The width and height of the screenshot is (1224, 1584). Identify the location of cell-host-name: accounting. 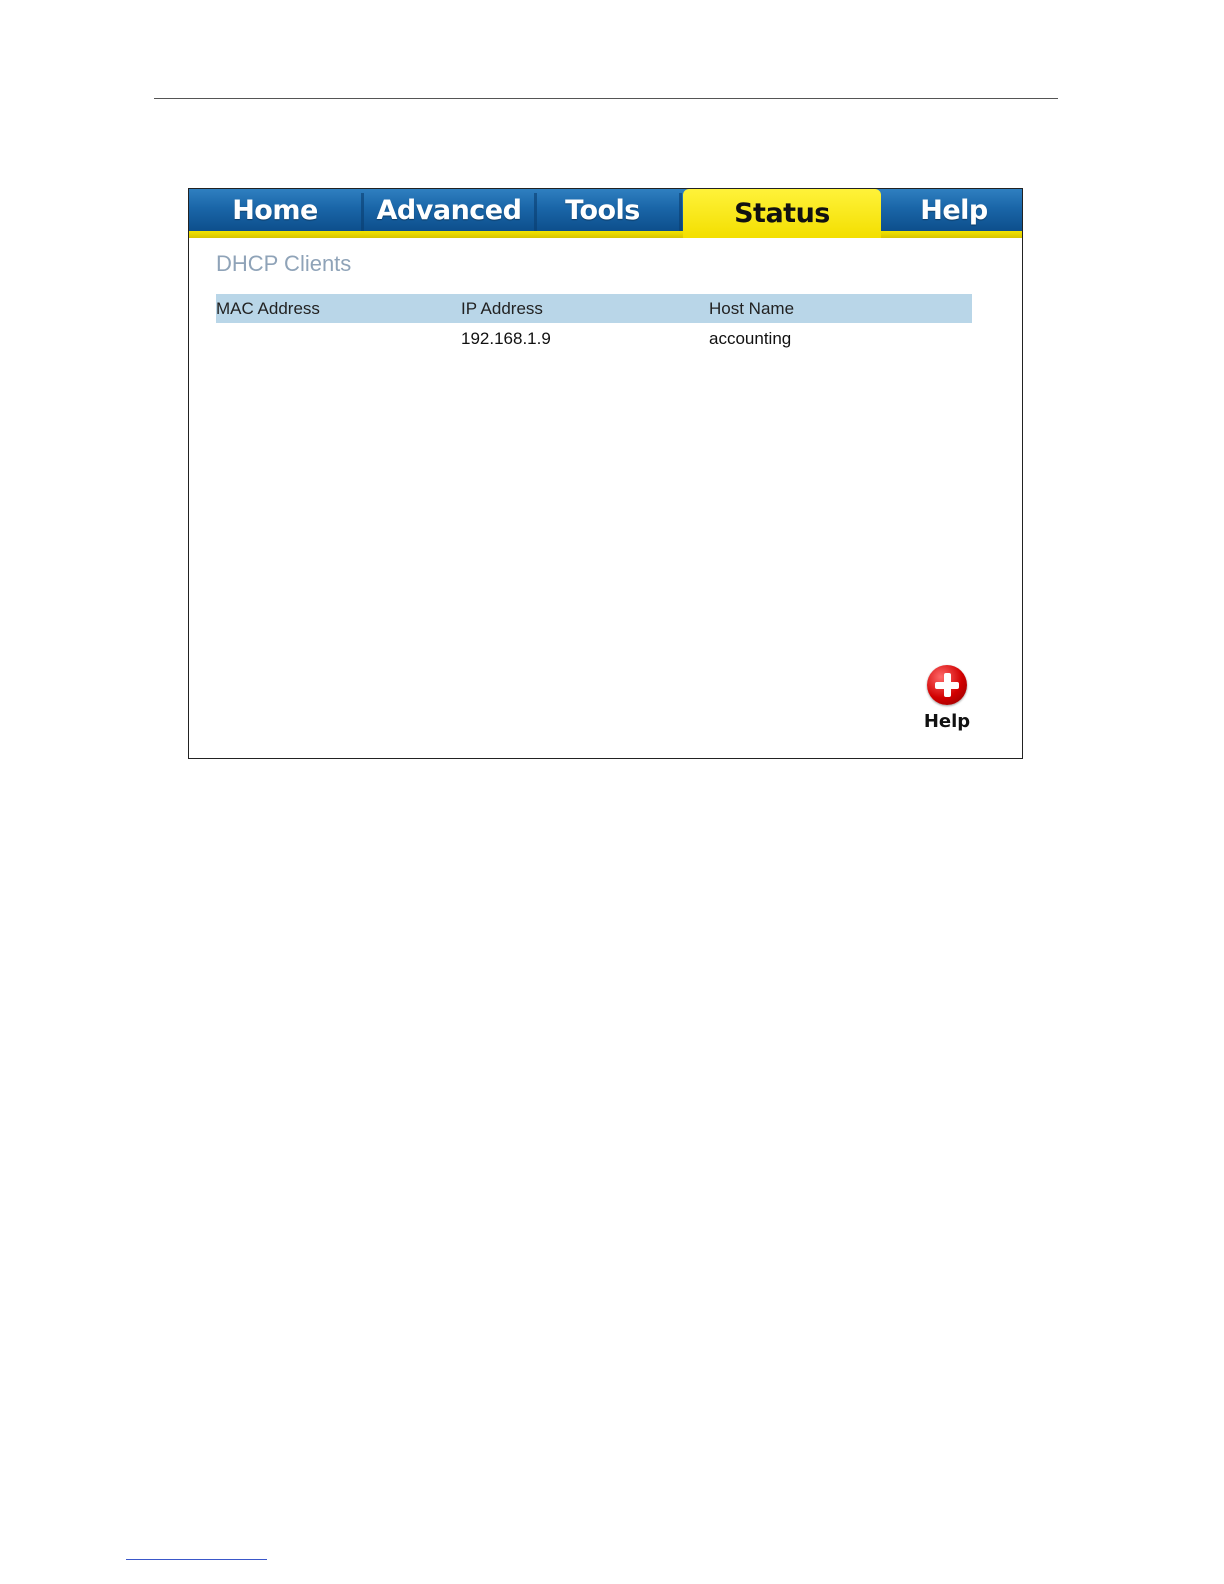
(750, 338).